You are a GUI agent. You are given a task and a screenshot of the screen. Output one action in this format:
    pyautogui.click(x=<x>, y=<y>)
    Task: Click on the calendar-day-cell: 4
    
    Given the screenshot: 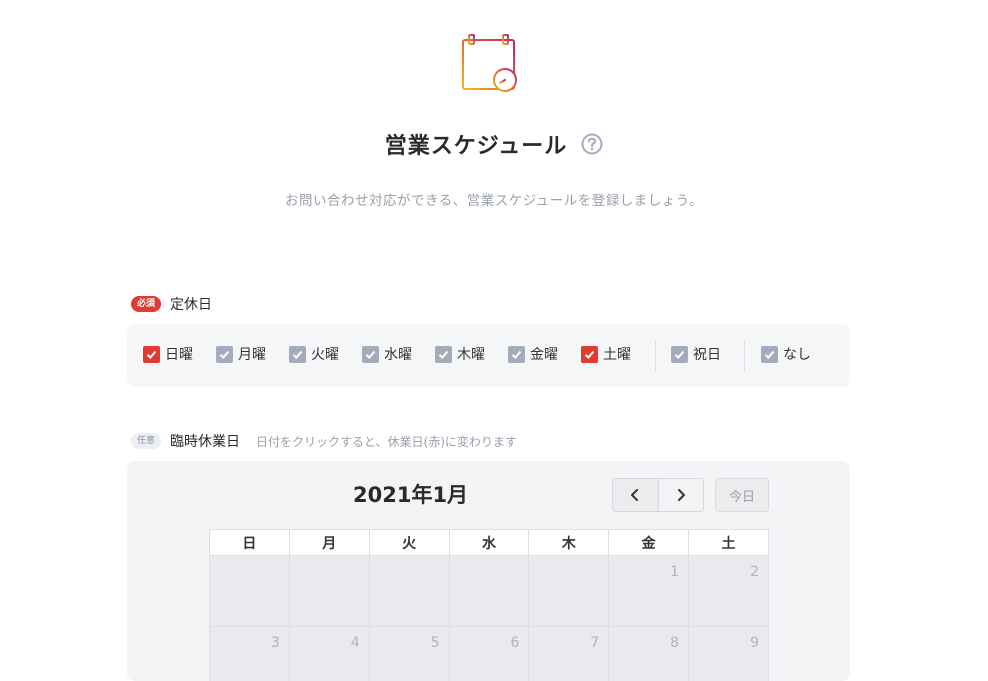 What is the action you would take?
    pyautogui.click(x=329, y=654)
    